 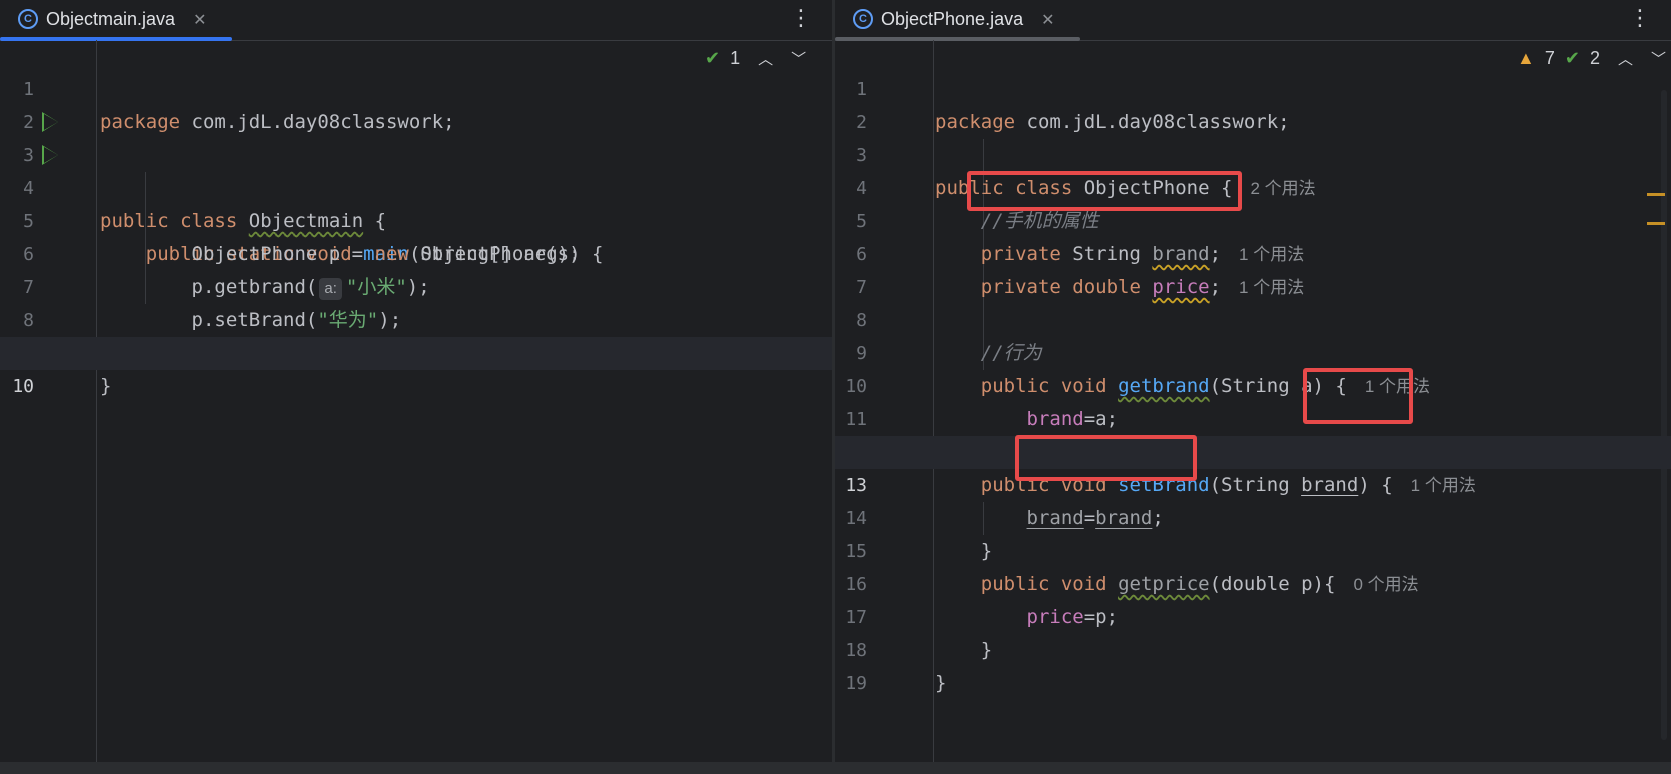 What do you see at coordinates (863, 19) in the screenshot?
I see `class-icon: C` at bounding box center [863, 19].